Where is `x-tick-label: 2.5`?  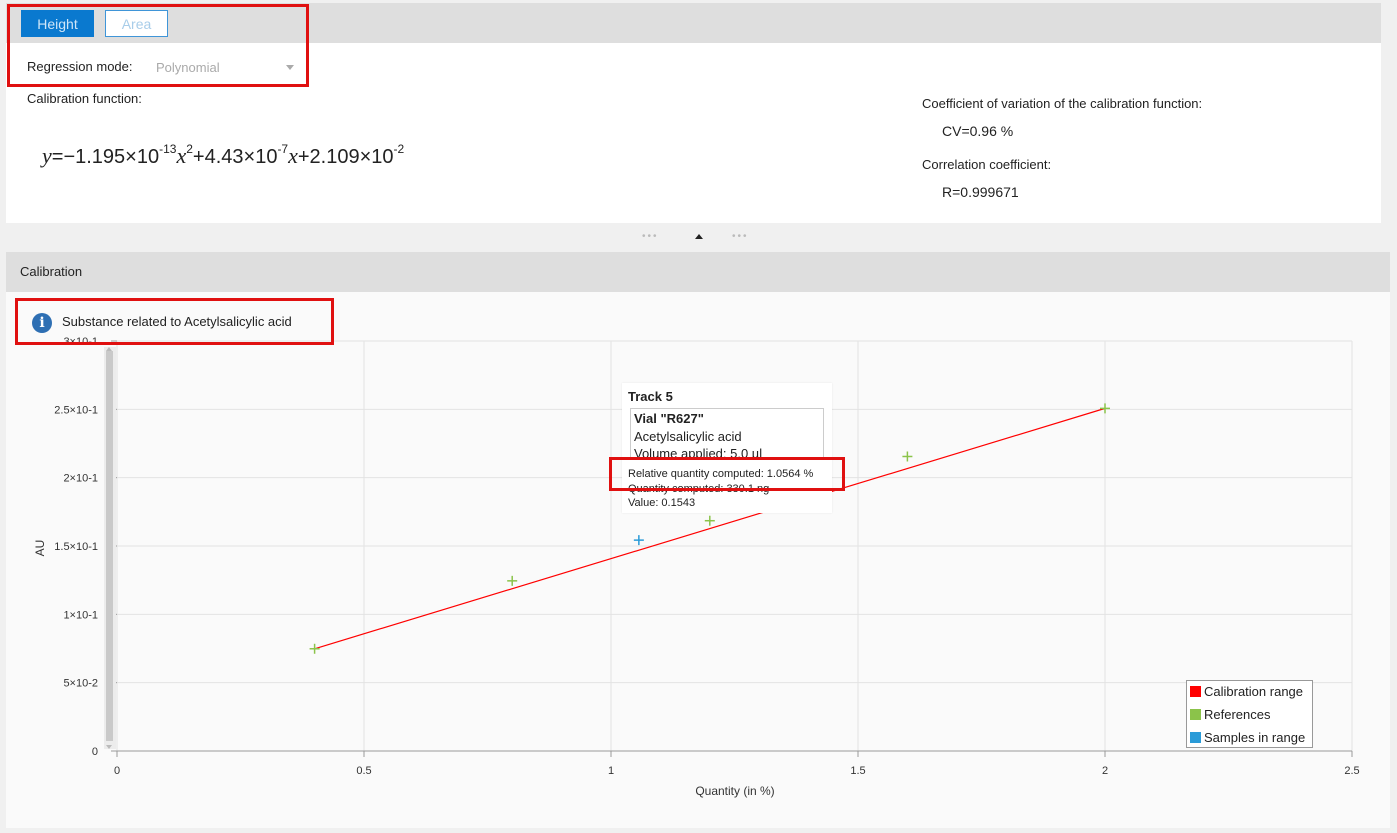 x-tick-label: 2.5 is located at coordinates (1351, 771).